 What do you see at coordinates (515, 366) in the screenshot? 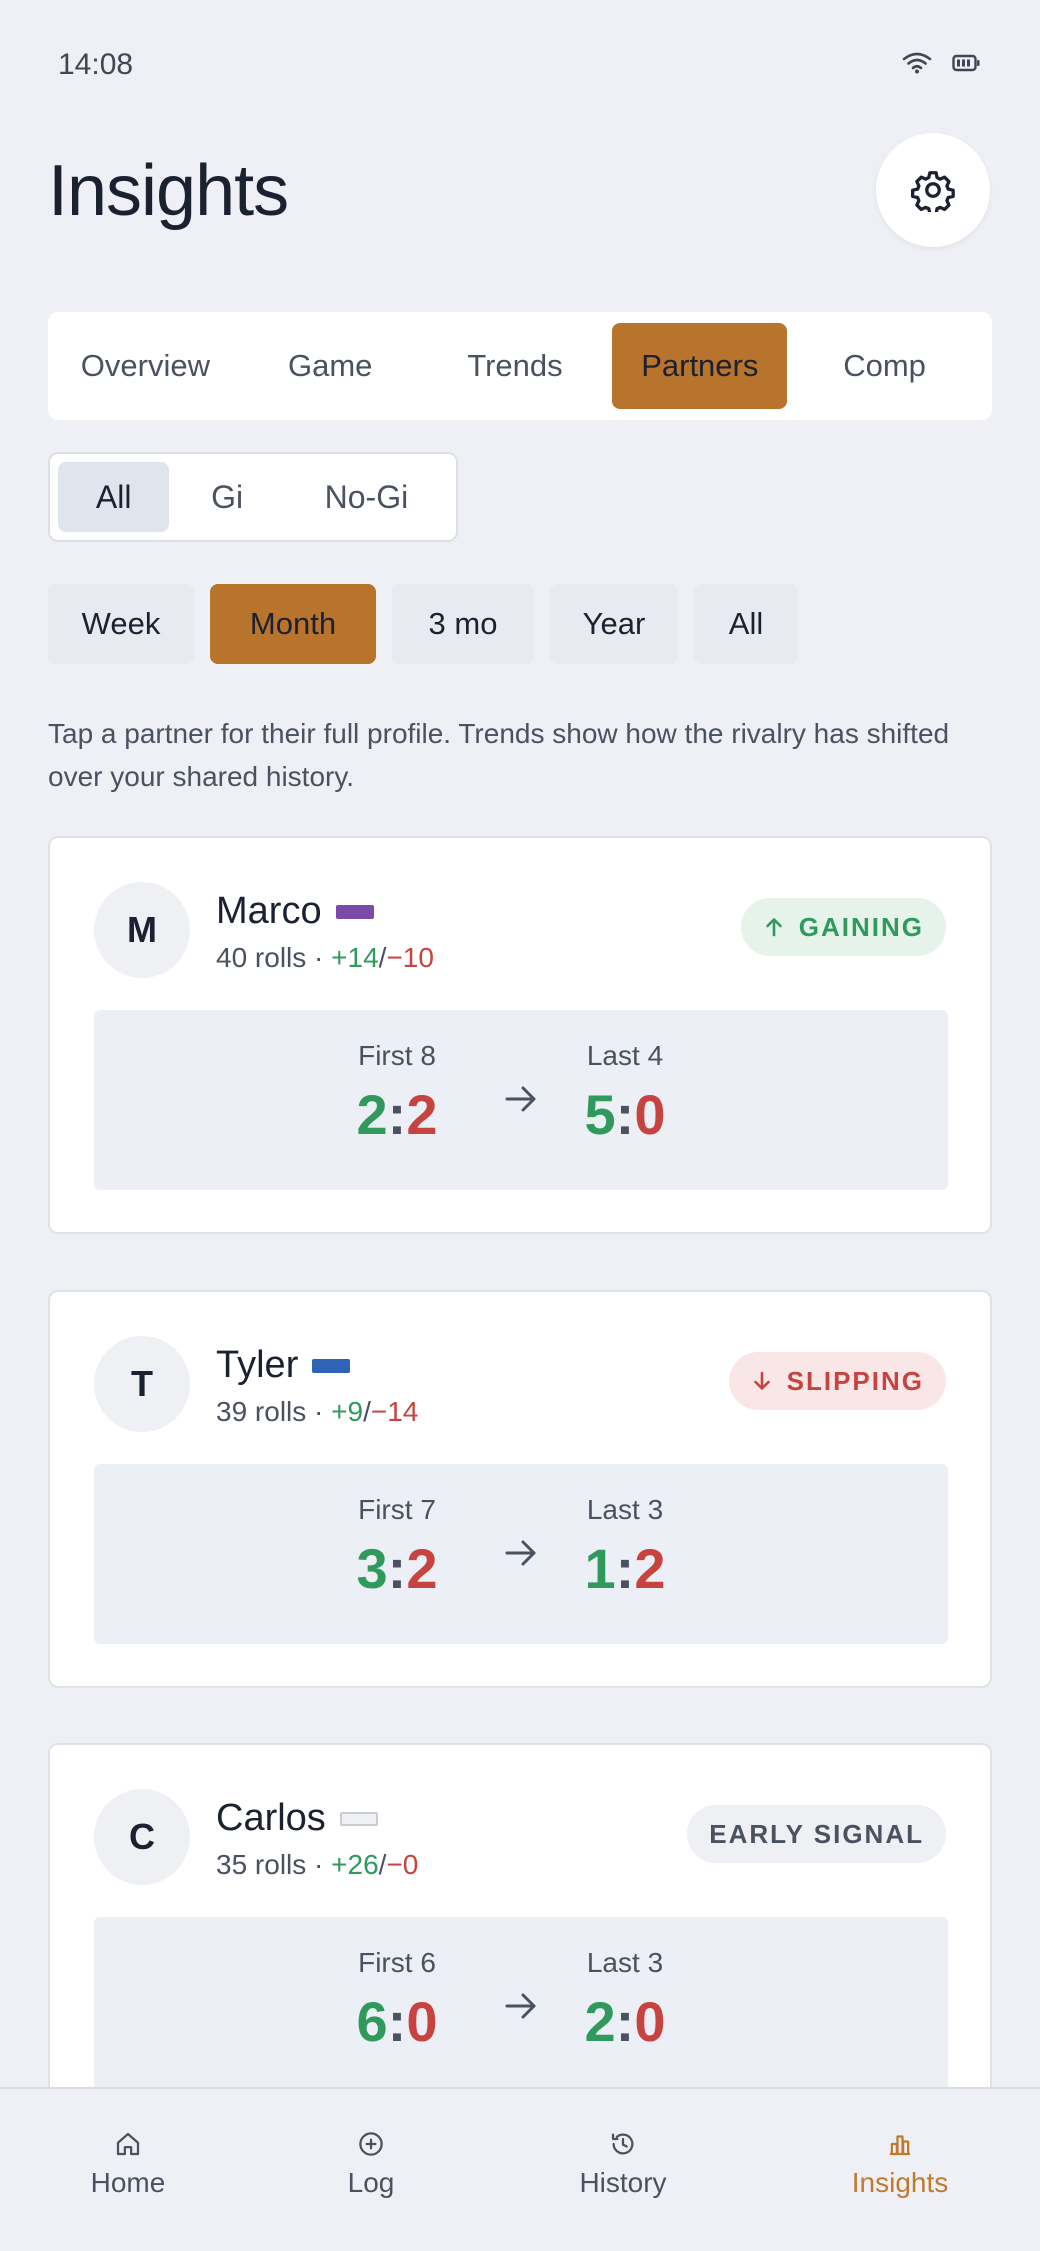
I see `tab-trends: Trends` at bounding box center [515, 366].